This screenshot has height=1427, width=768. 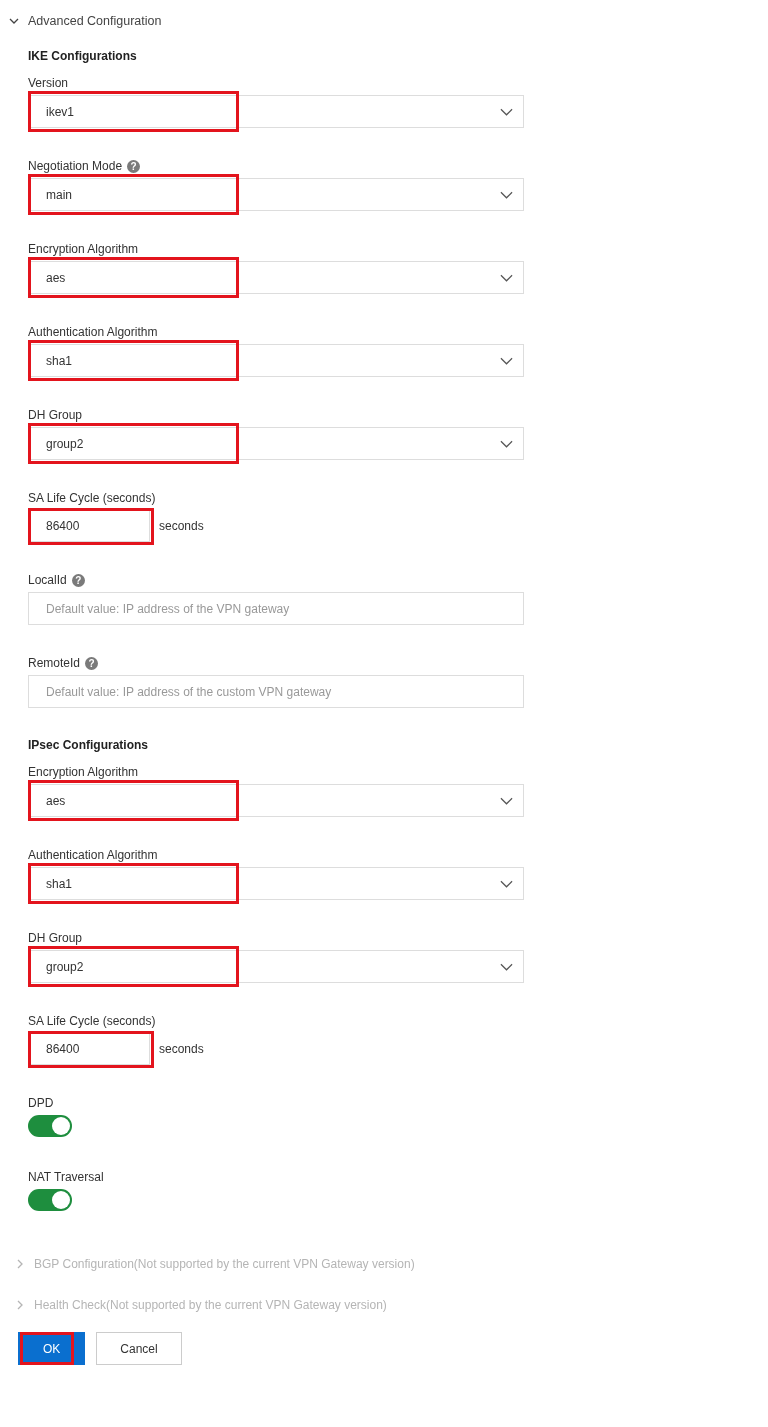 What do you see at coordinates (54, 663) in the screenshot?
I see `field-label: RemoteId` at bounding box center [54, 663].